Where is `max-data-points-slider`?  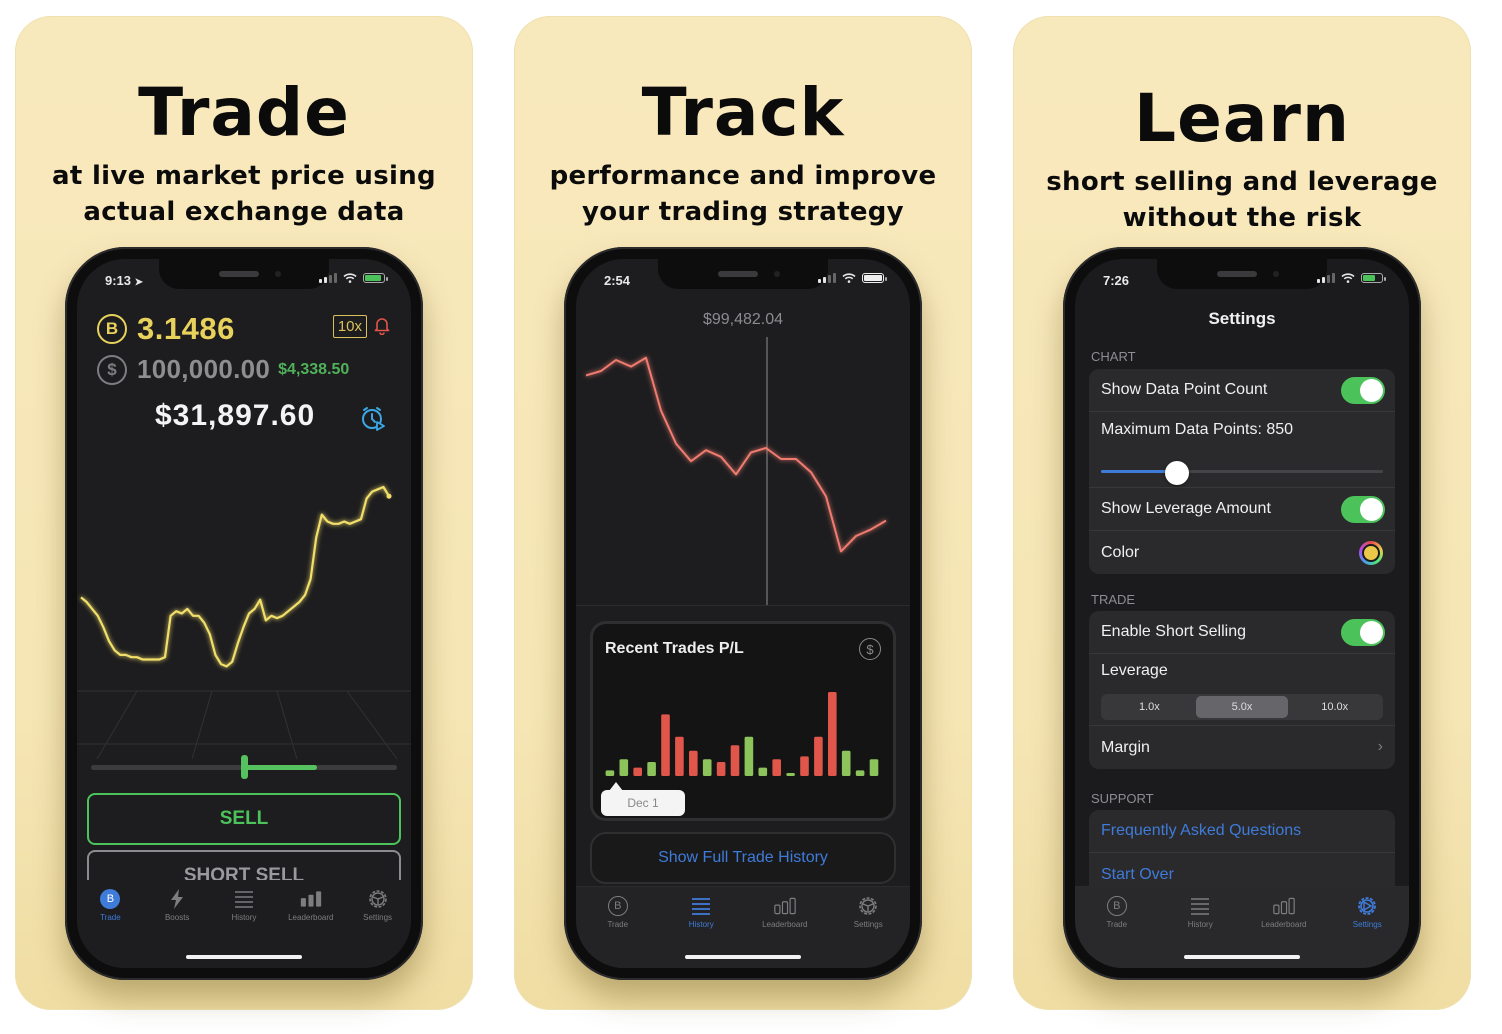 max-data-points-slider is located at coordinates (1242, 473).